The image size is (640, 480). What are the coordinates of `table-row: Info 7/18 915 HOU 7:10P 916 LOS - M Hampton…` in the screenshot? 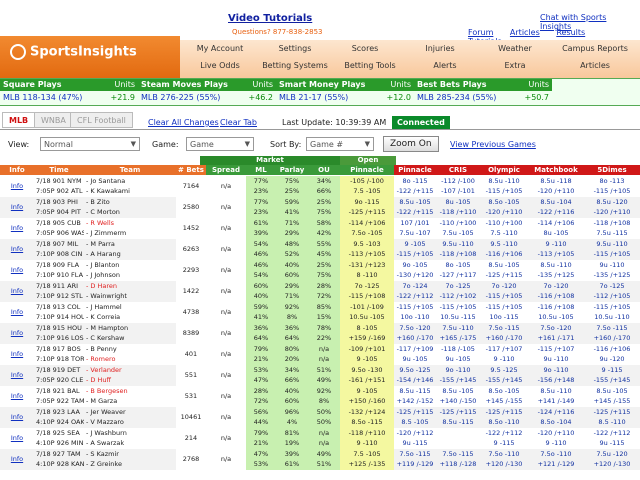 It's located at (320, 333).